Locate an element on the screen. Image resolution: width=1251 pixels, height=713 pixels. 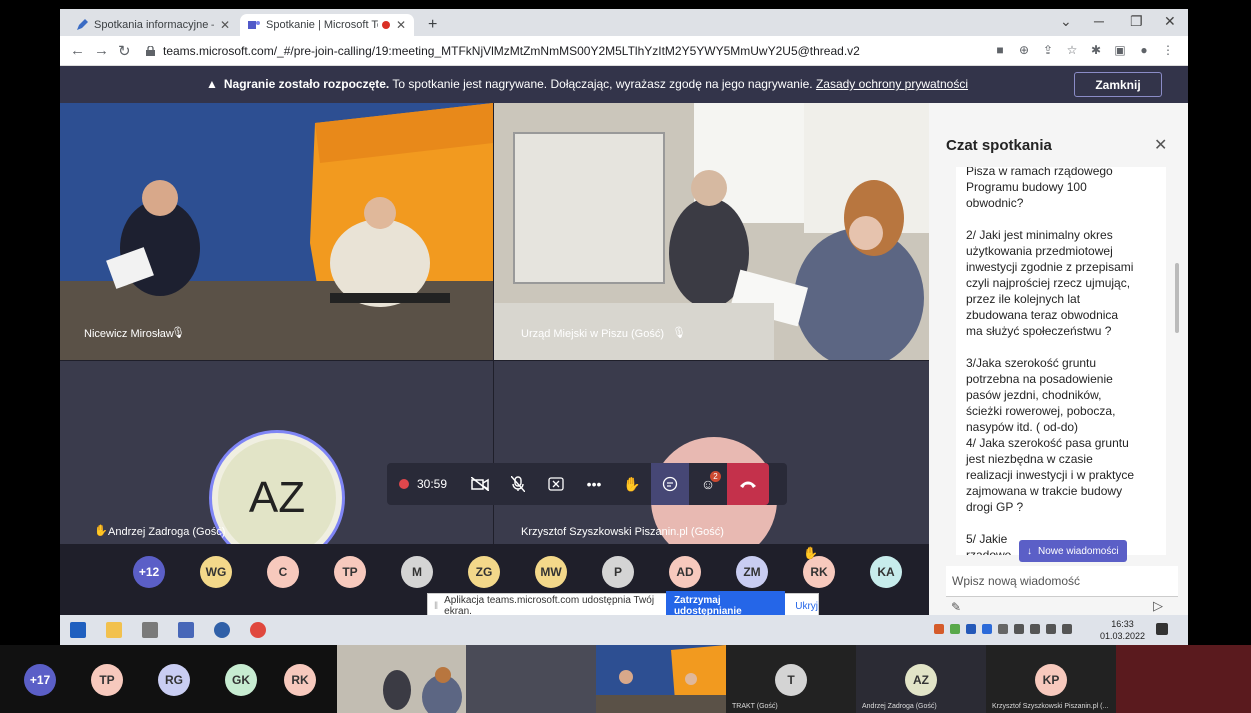
participant-avatar: ZM is located at coordinates (752, 572).